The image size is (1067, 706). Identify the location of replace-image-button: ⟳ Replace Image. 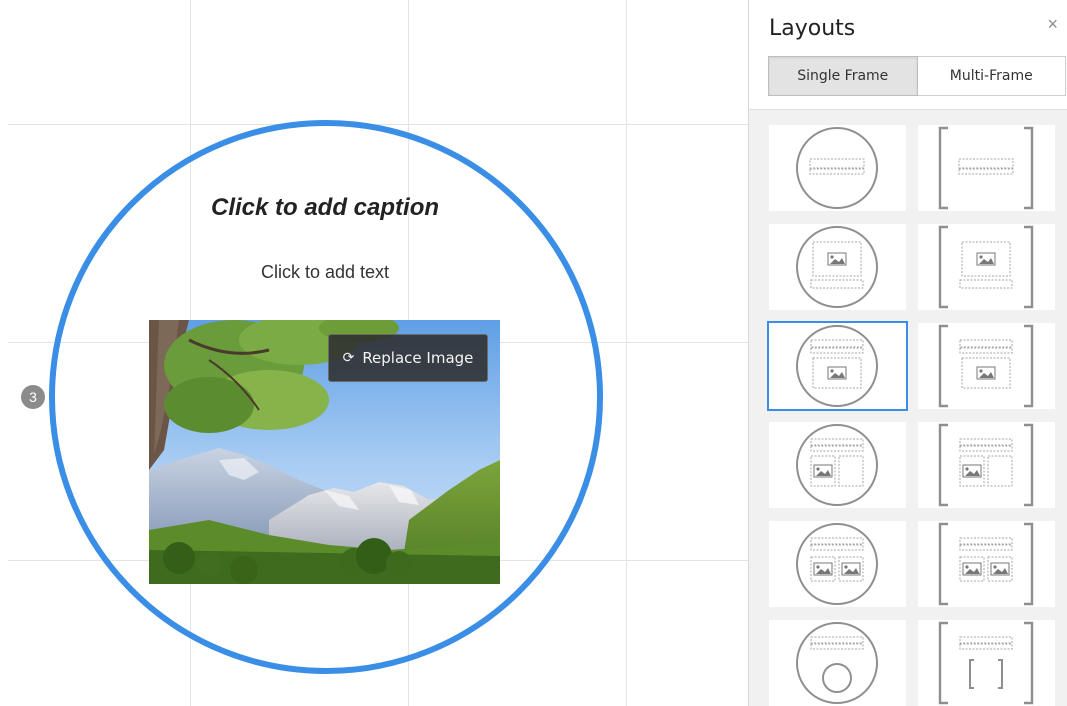
(408, 358).